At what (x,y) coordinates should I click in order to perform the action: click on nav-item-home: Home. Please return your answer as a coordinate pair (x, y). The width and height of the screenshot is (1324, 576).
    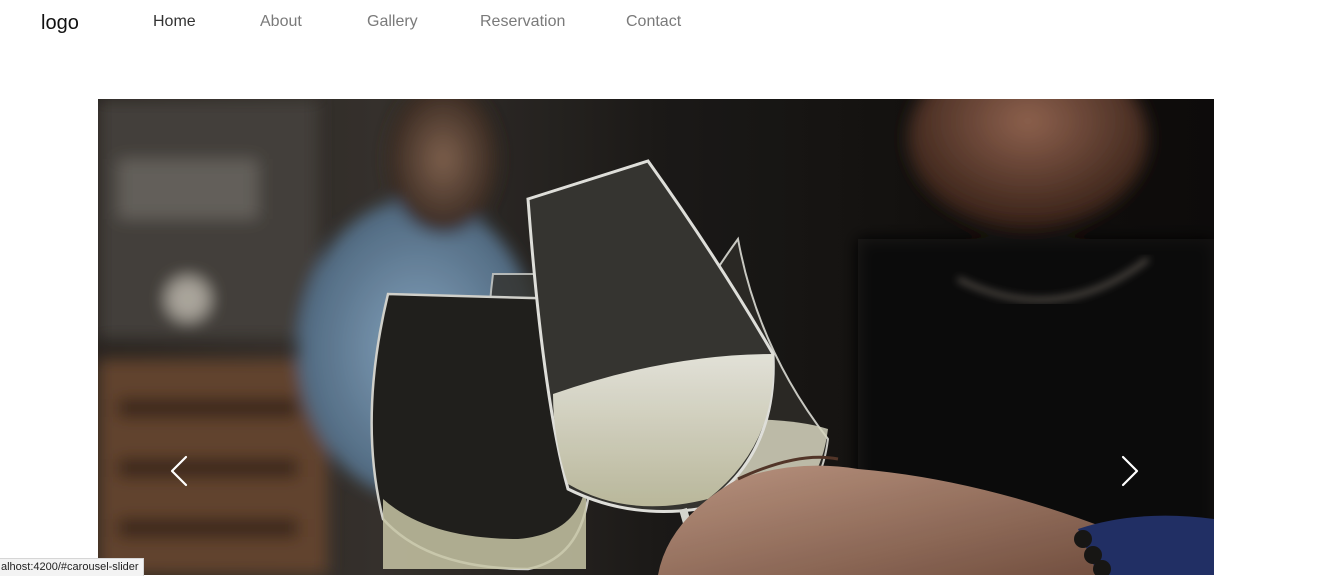
    Looking at the image, I should click on (174, 22).